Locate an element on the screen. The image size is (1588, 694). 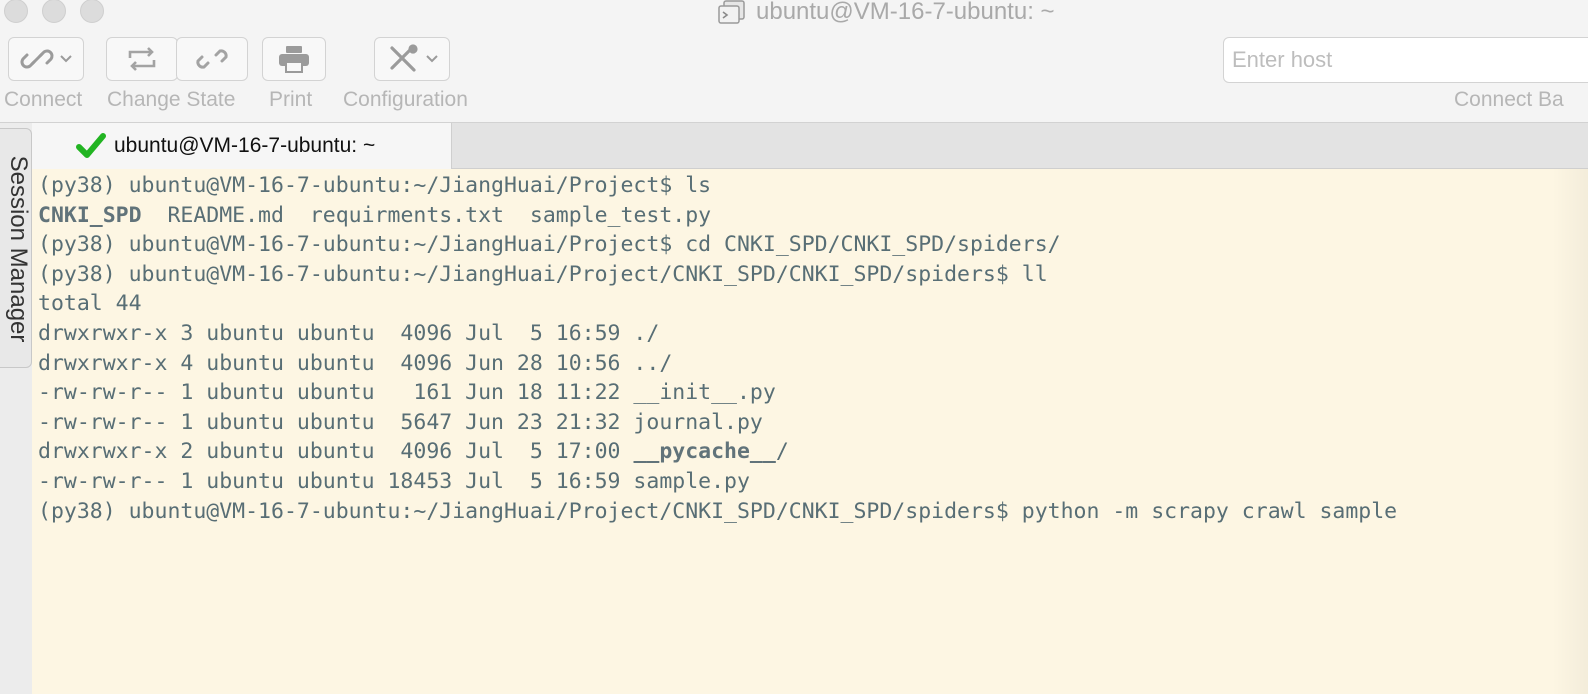
tools-icon is located at coordinates (404, 58).